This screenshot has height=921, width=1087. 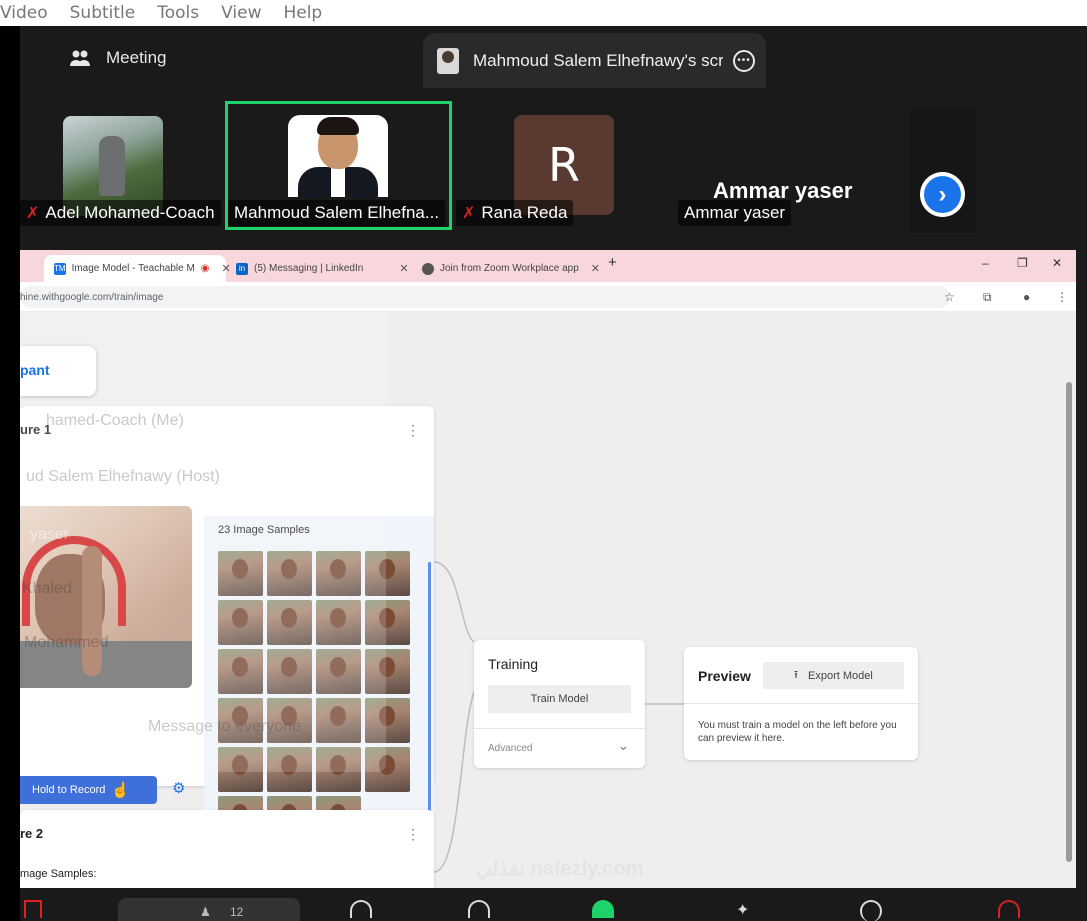 What do you see at coordinates (513, 664) in the screenshot?
I see `training-title: Training` at bounding box center [513, 664].